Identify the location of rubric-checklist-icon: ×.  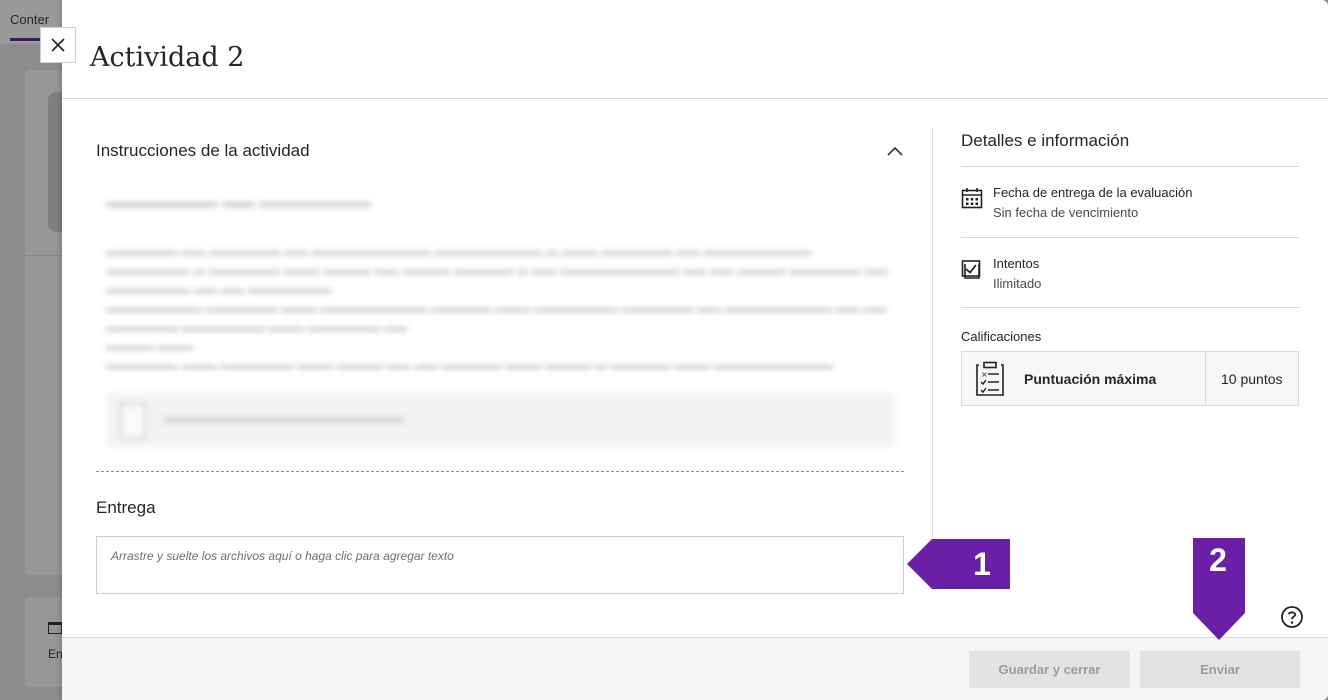
(990, 378).